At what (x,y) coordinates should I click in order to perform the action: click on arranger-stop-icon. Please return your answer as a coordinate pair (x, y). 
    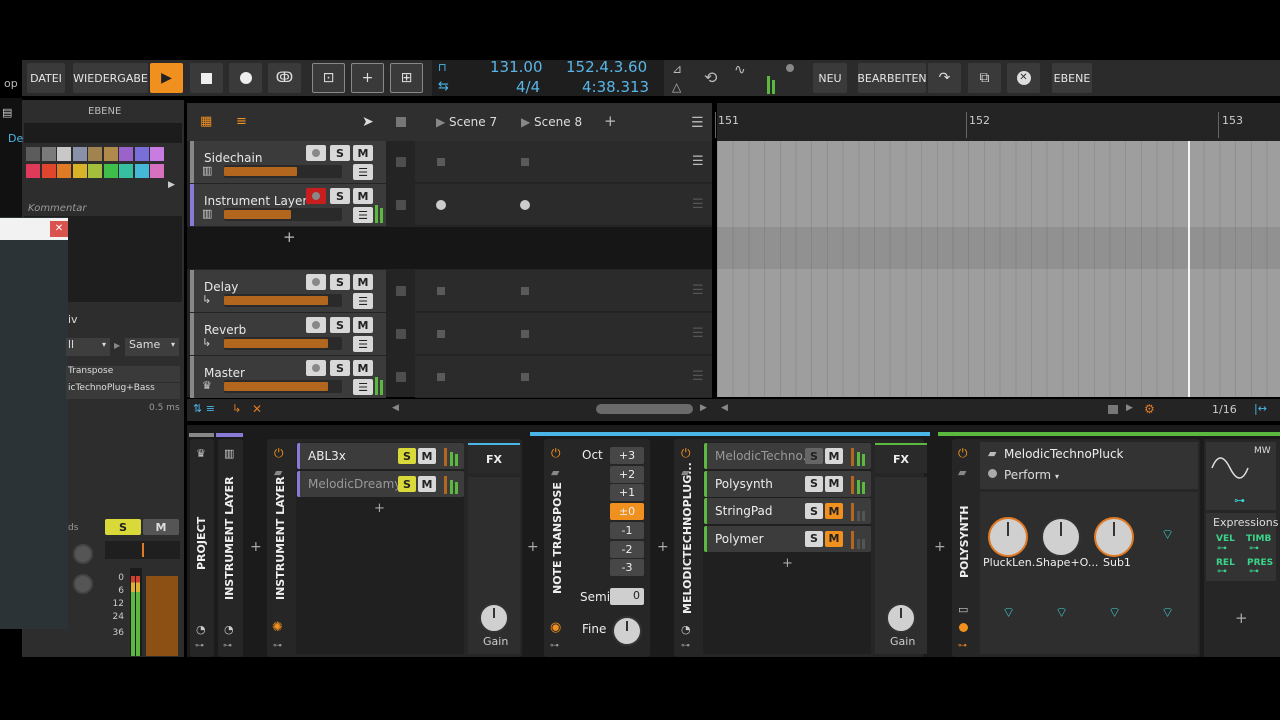
    Looking at the image, I should click on (1113, 409).